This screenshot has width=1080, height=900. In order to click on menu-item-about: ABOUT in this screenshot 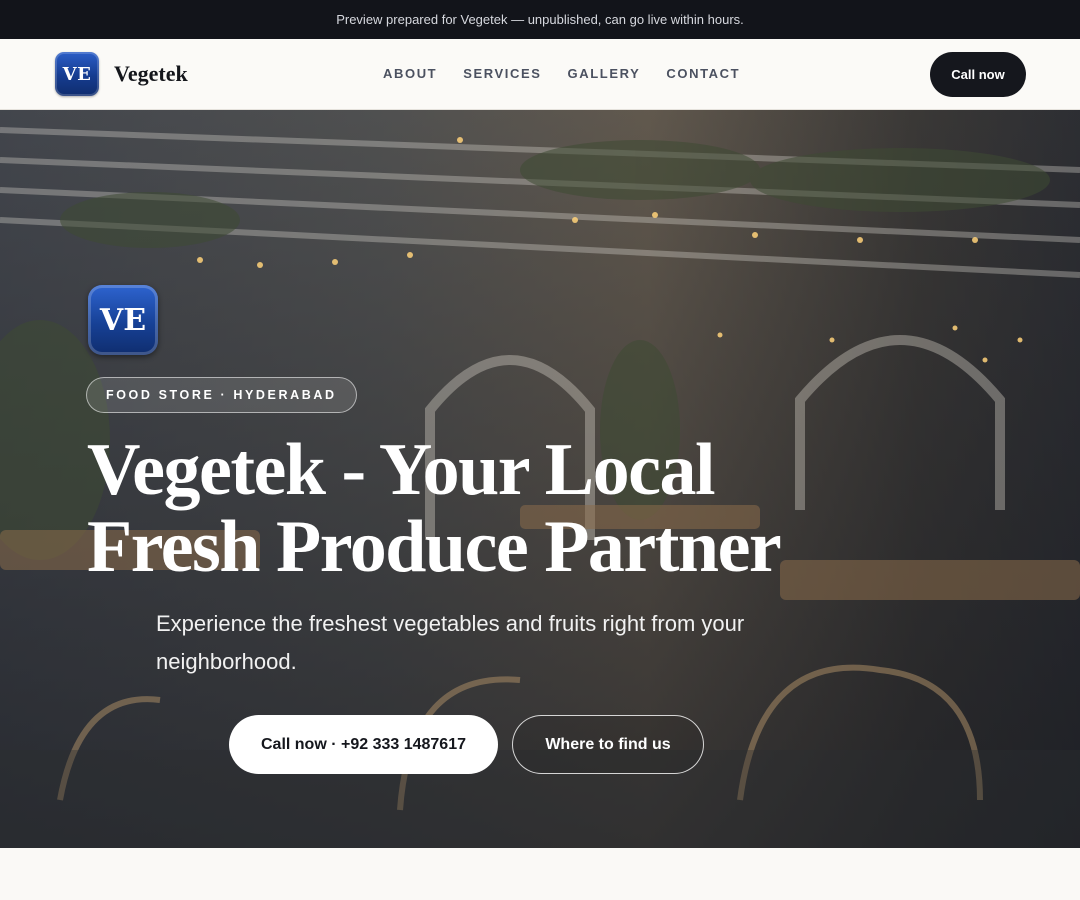, I will do `click(410, 73)`.